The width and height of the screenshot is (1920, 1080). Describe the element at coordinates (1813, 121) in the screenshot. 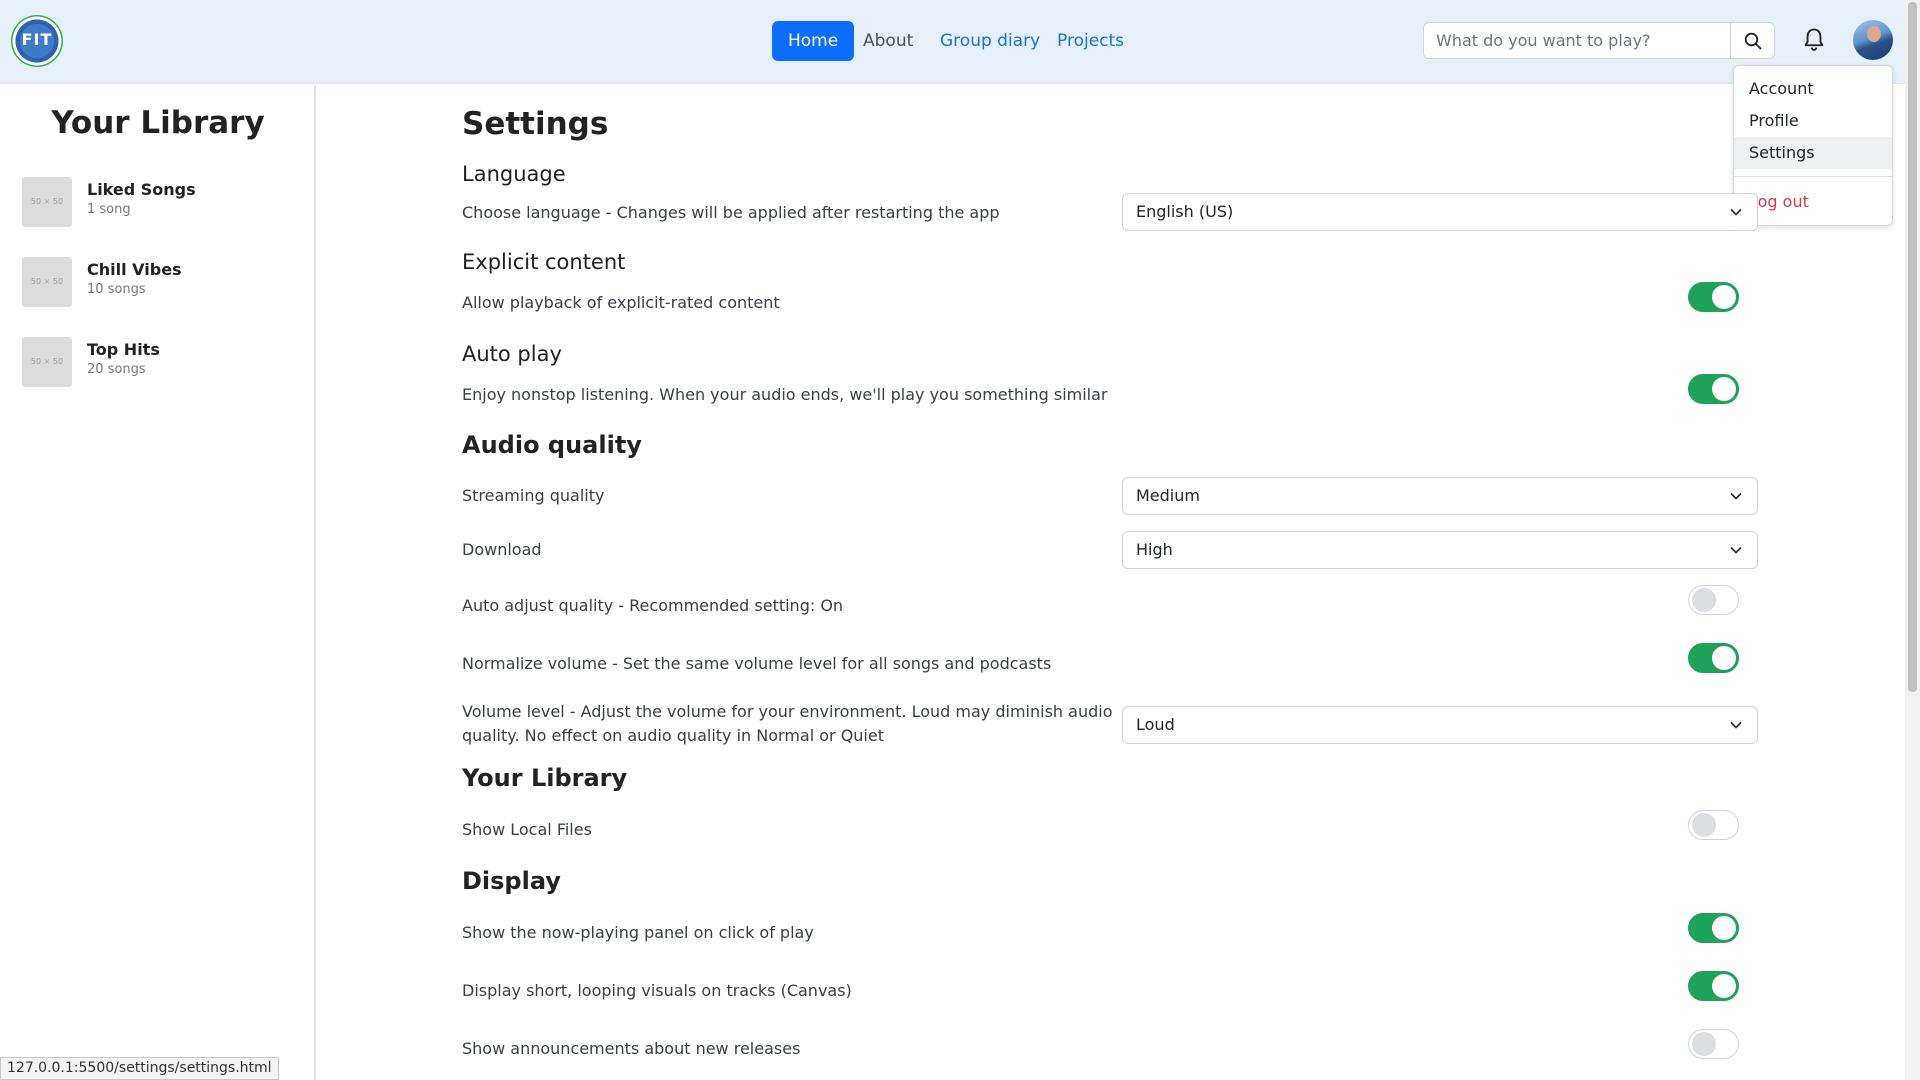

I see `menu-item-profile: Profile` at that location.